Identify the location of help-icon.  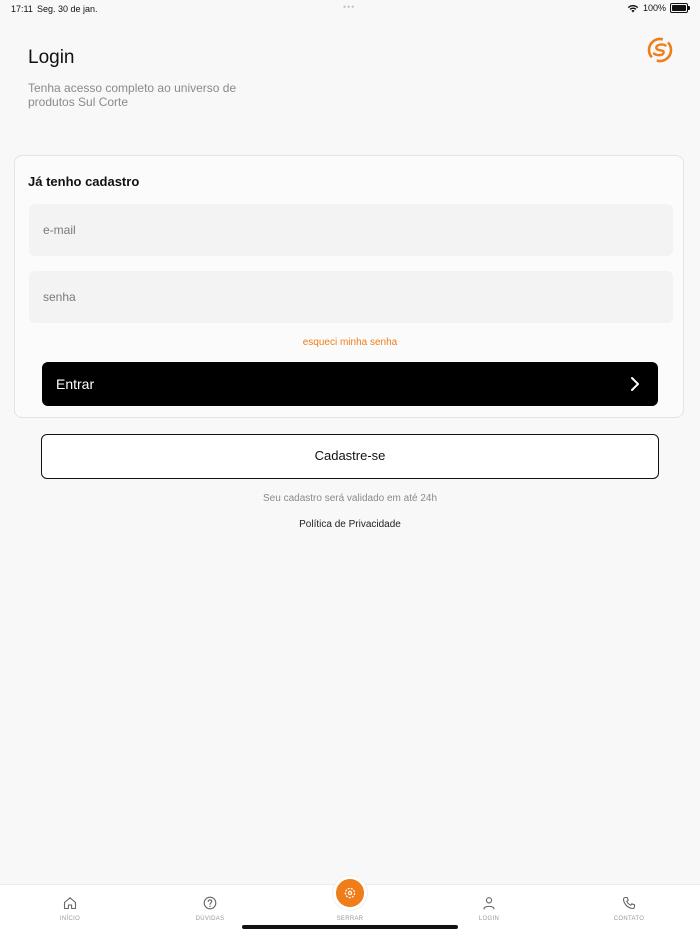
(210, 903).